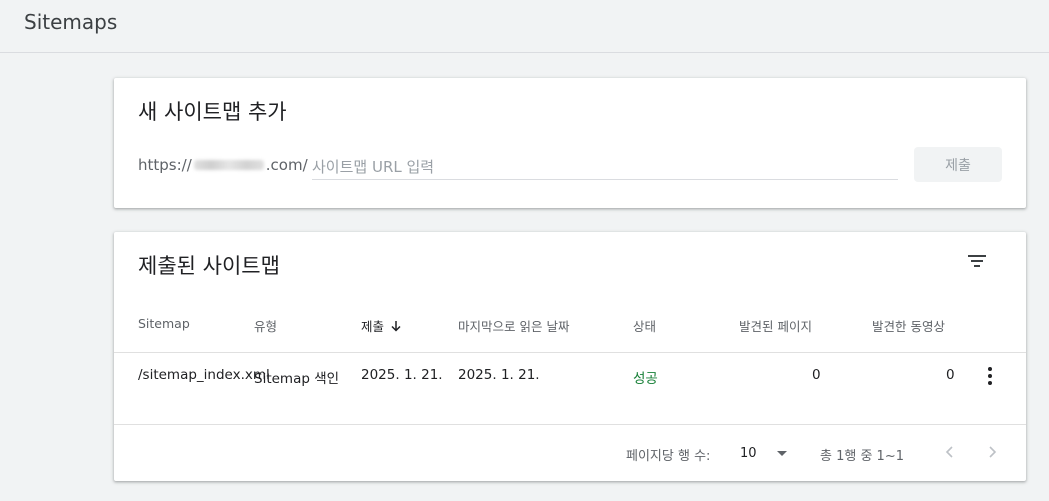 This screenshot has height=501, width=1049. Describe the element at coordinates (570, 352) in the screenshot. I see `header-divider` at that location.